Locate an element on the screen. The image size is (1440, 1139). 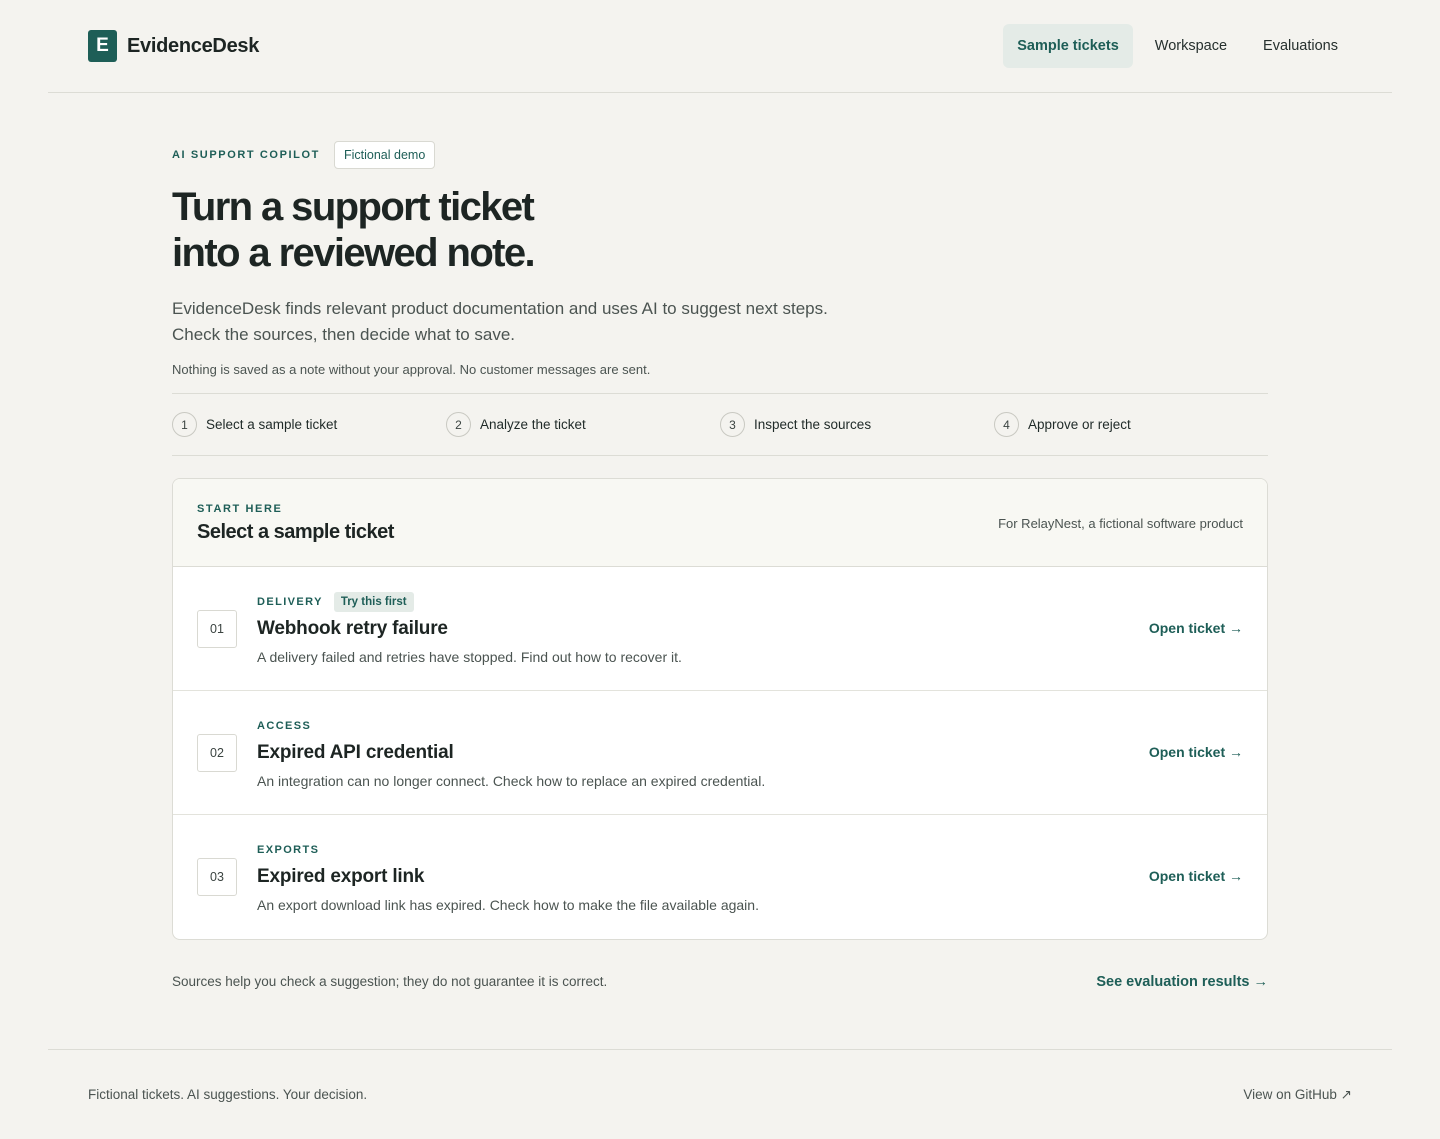
ticket-number: 01 is located at coordinates (217, 629).